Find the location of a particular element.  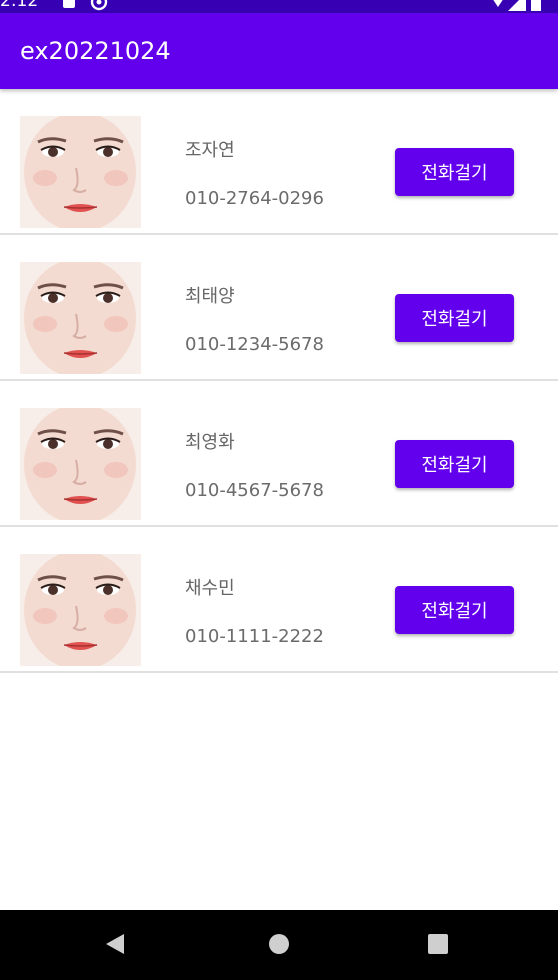

notification-icon is located at coordinates (69, 4).